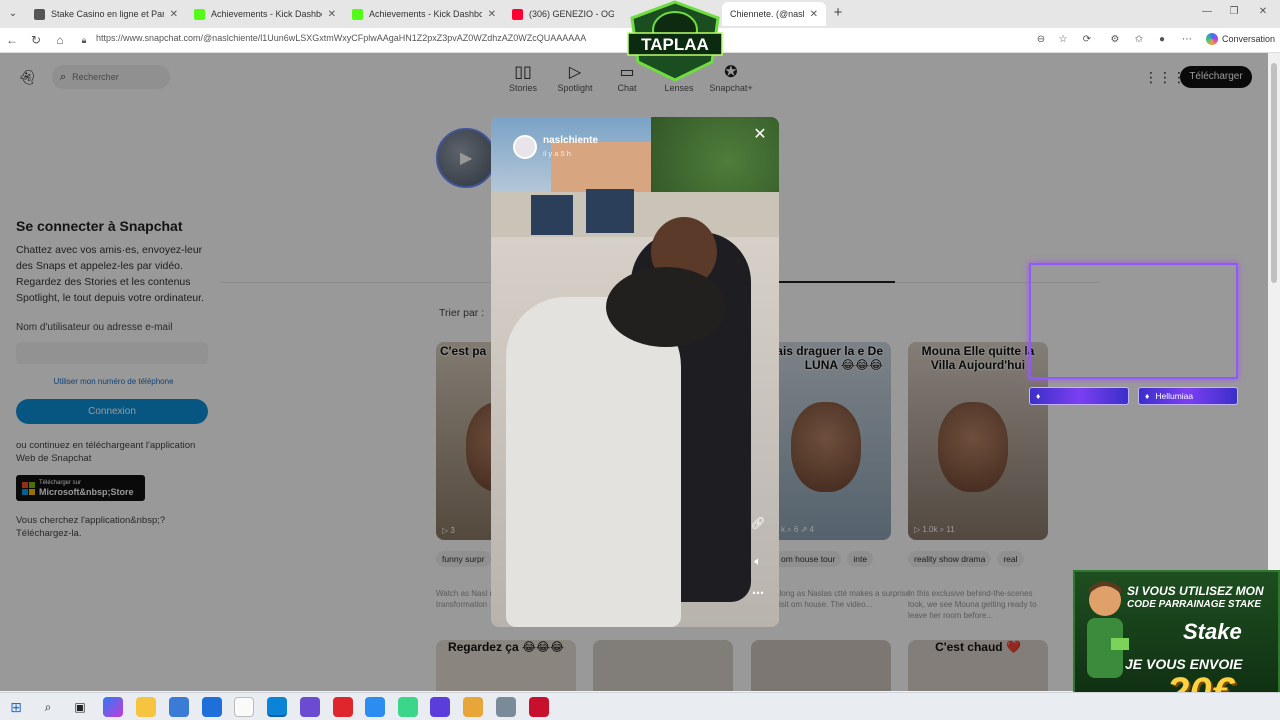 This screenshot has height=720, width=1280. I want to click on taplaa-logo: TAPLAA, so click(675, 41).